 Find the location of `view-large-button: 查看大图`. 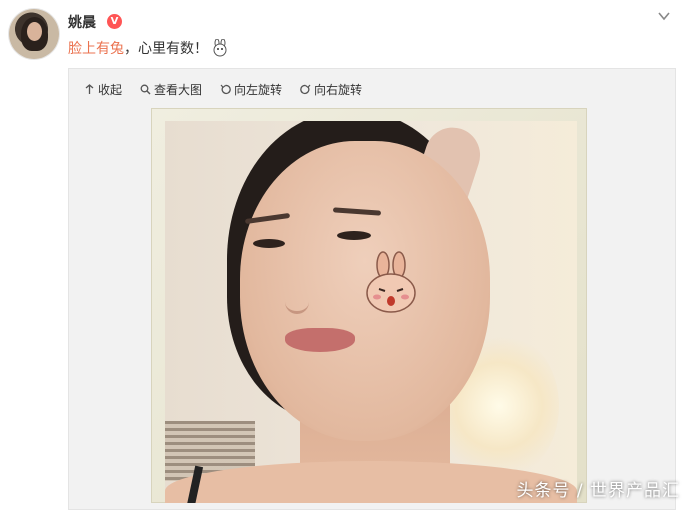

view-large-button: 查看大图 is located at coordinates (171, 89).